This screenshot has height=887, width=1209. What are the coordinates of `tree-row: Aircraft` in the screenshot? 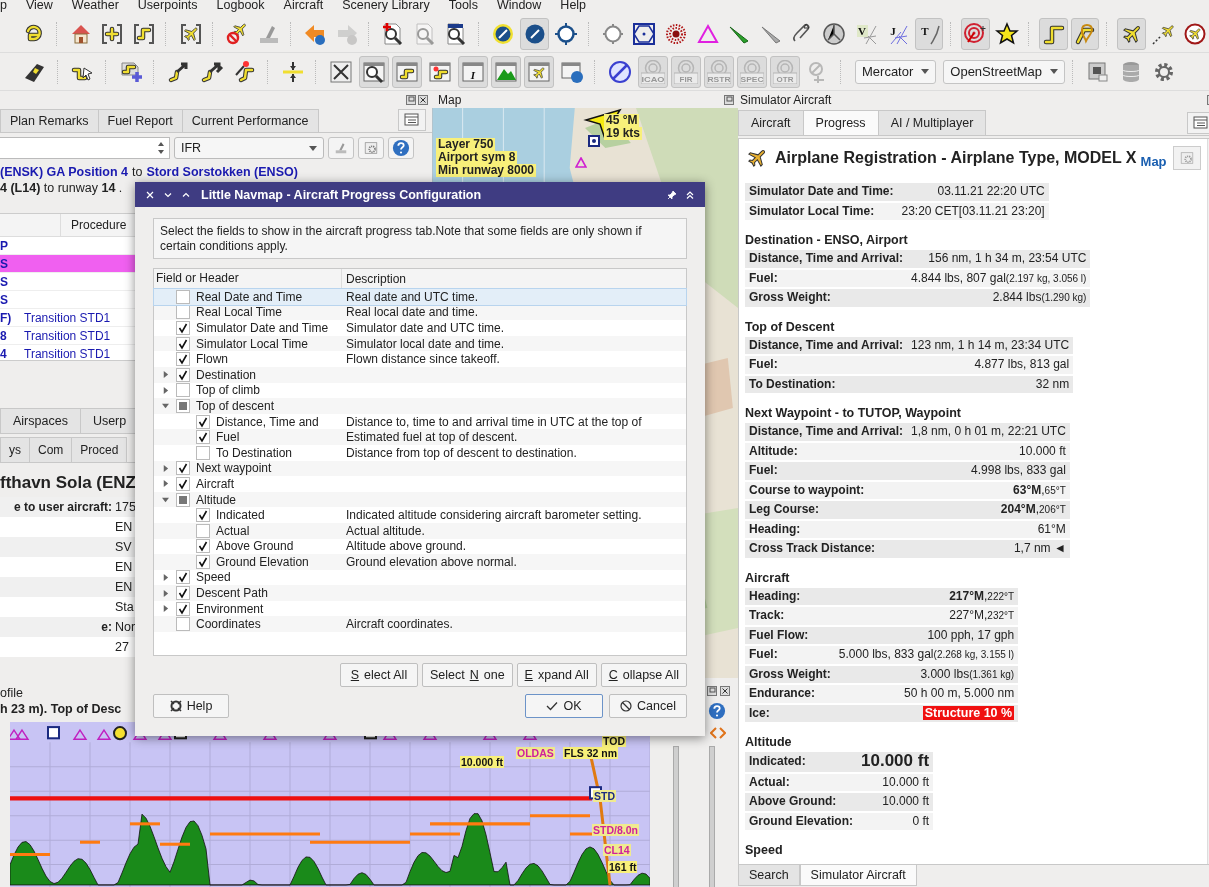 It's located at (420, 484).